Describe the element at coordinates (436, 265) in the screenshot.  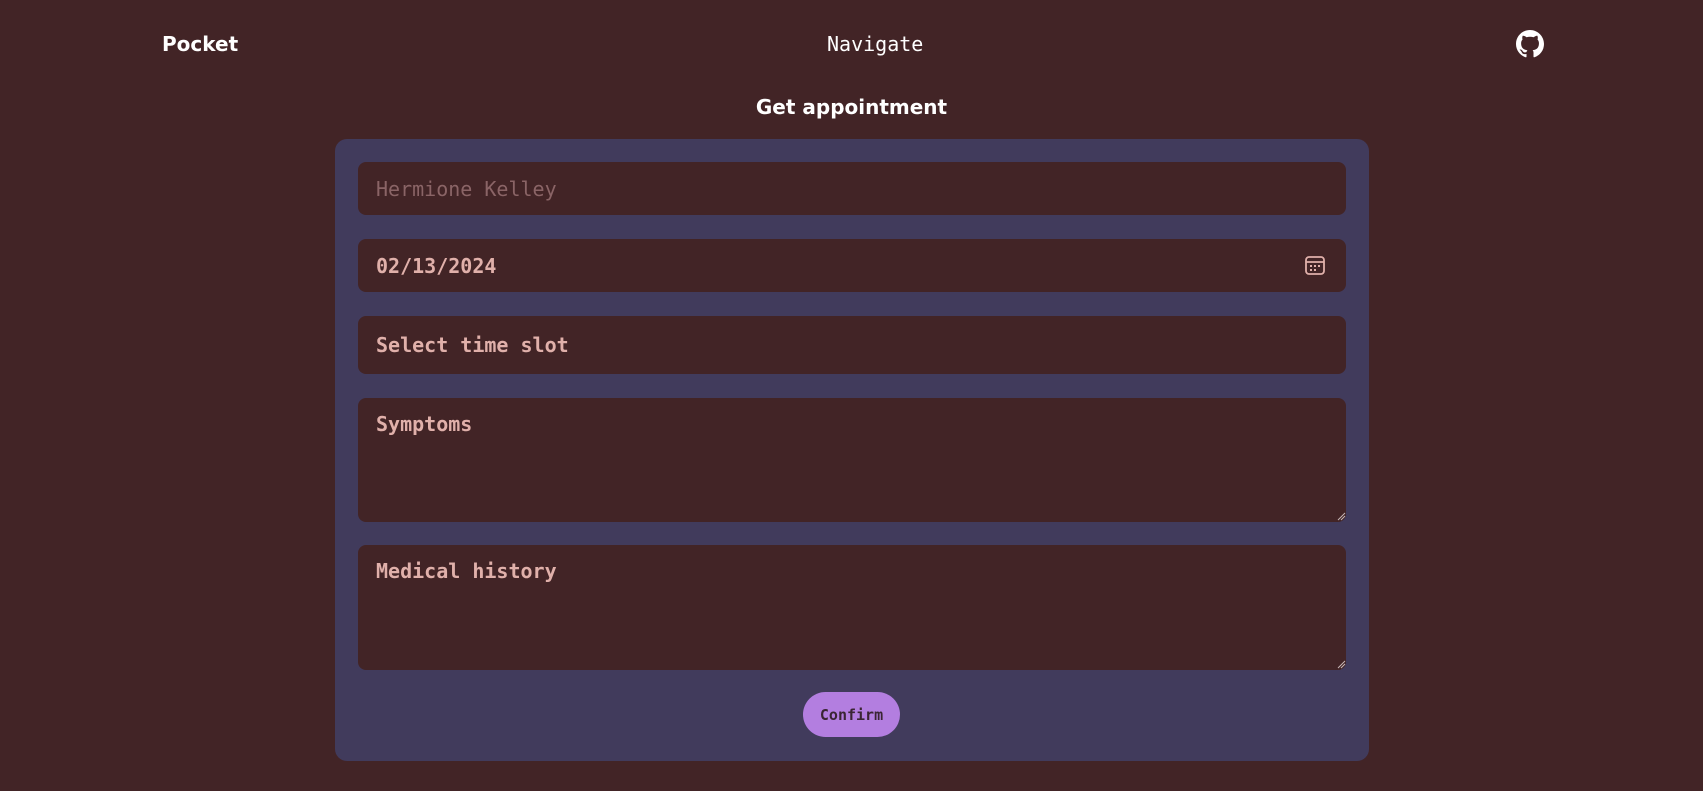
I see `date-value: 02/13/2024` at that location.